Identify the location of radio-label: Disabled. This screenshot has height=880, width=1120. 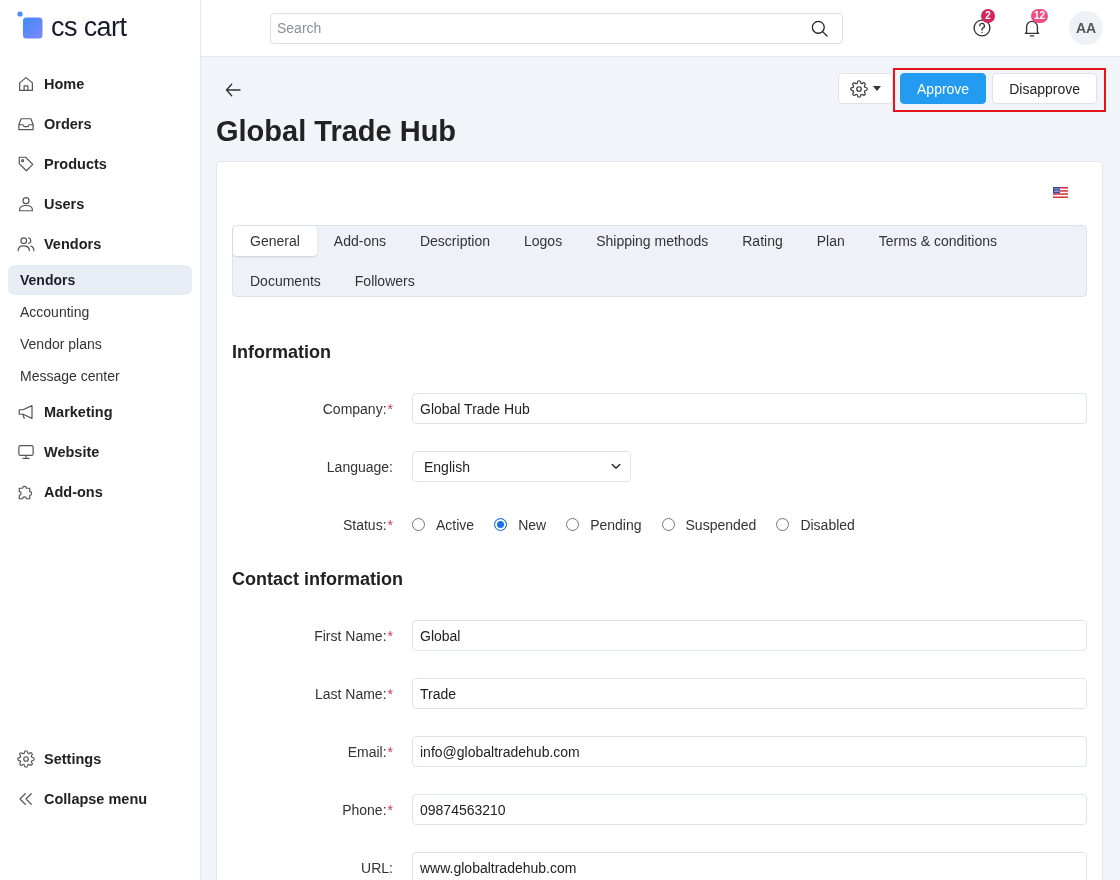
(827, 524).